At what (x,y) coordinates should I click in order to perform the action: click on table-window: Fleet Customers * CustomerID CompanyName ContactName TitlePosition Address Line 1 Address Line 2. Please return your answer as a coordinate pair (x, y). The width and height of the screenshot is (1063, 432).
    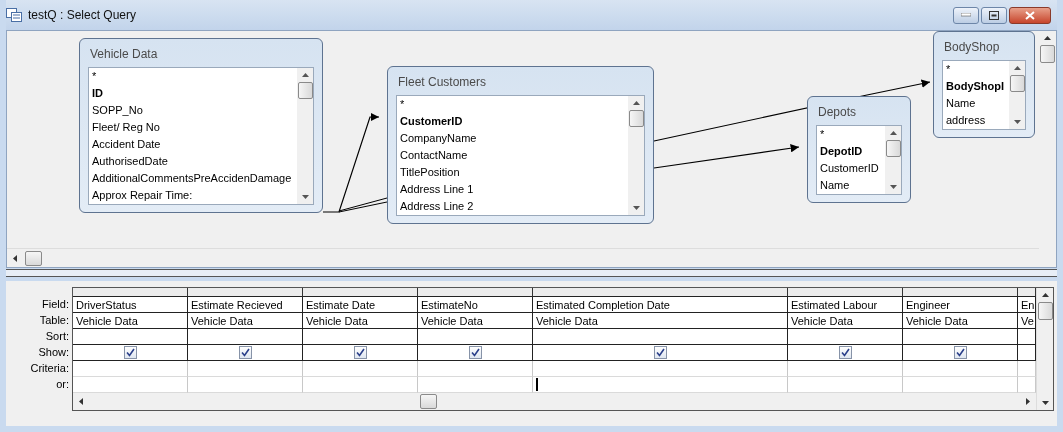
    Looking at the image, I should click on (520, 145).